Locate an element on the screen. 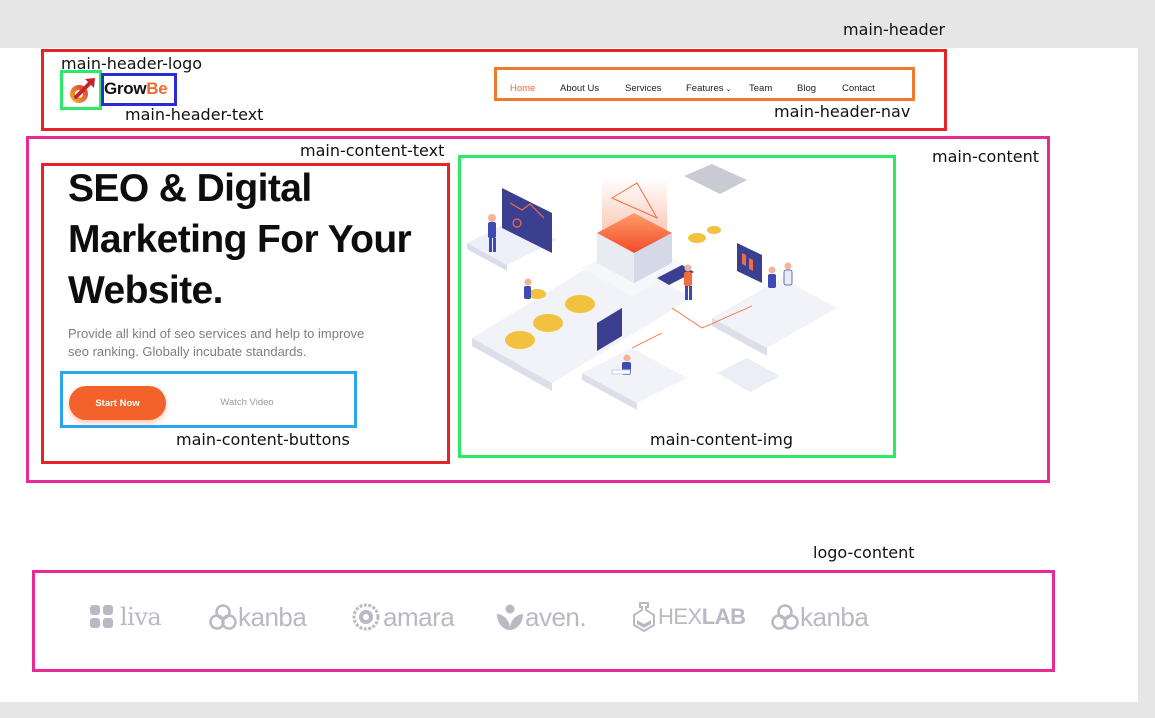 Image resolution: width=1155 pixels, height=718 pixels. nav-team: Team is located at coordinates (760, 88).